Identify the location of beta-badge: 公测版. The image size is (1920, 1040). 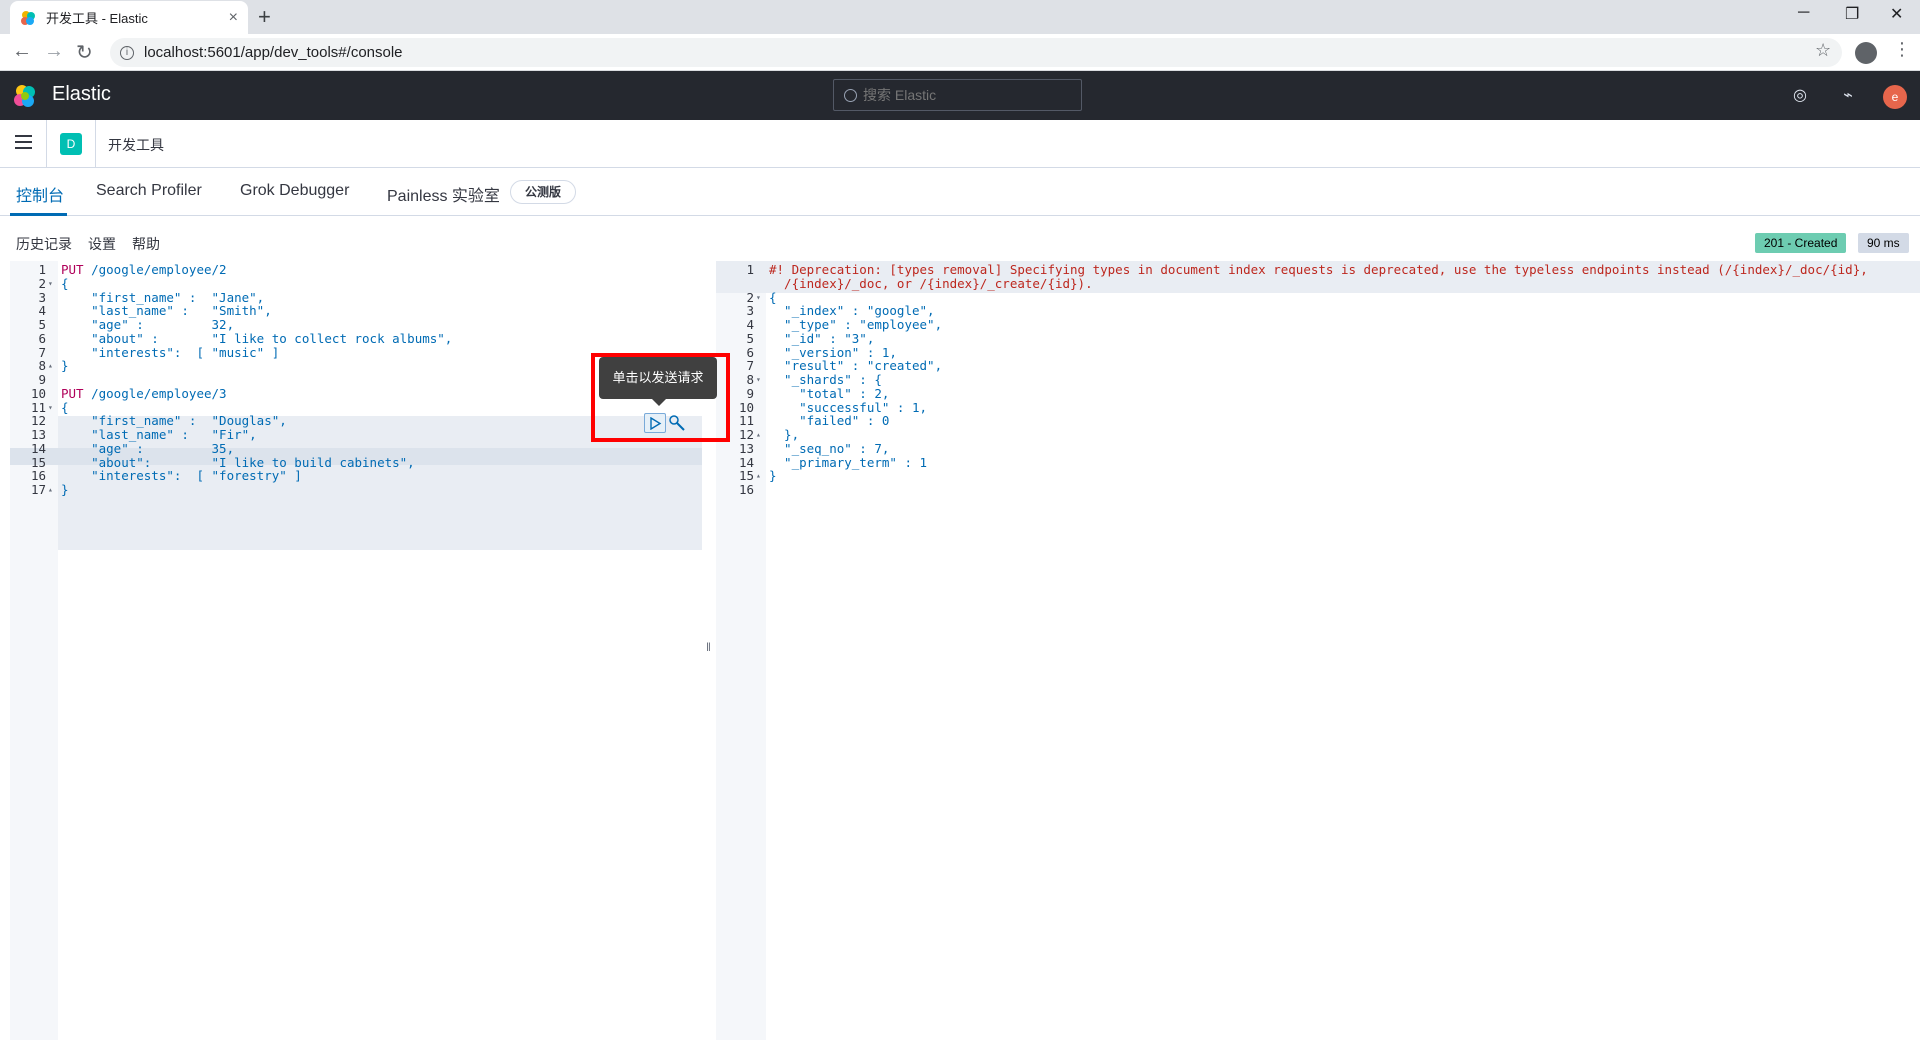
(543, 192).